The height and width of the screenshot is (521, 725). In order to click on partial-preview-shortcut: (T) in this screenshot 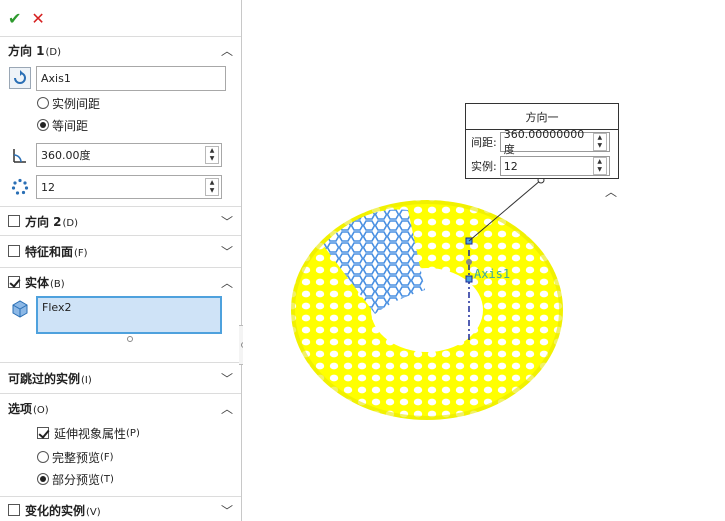, I will do `click(107, 479)`.